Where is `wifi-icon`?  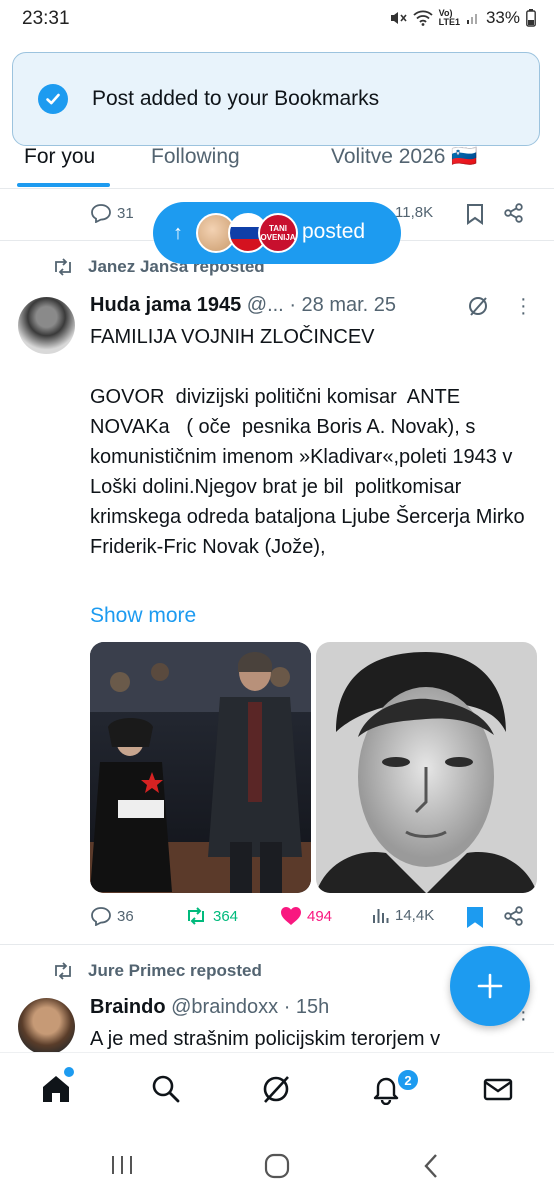
wifi-icon is located at coordinates (423, 18).